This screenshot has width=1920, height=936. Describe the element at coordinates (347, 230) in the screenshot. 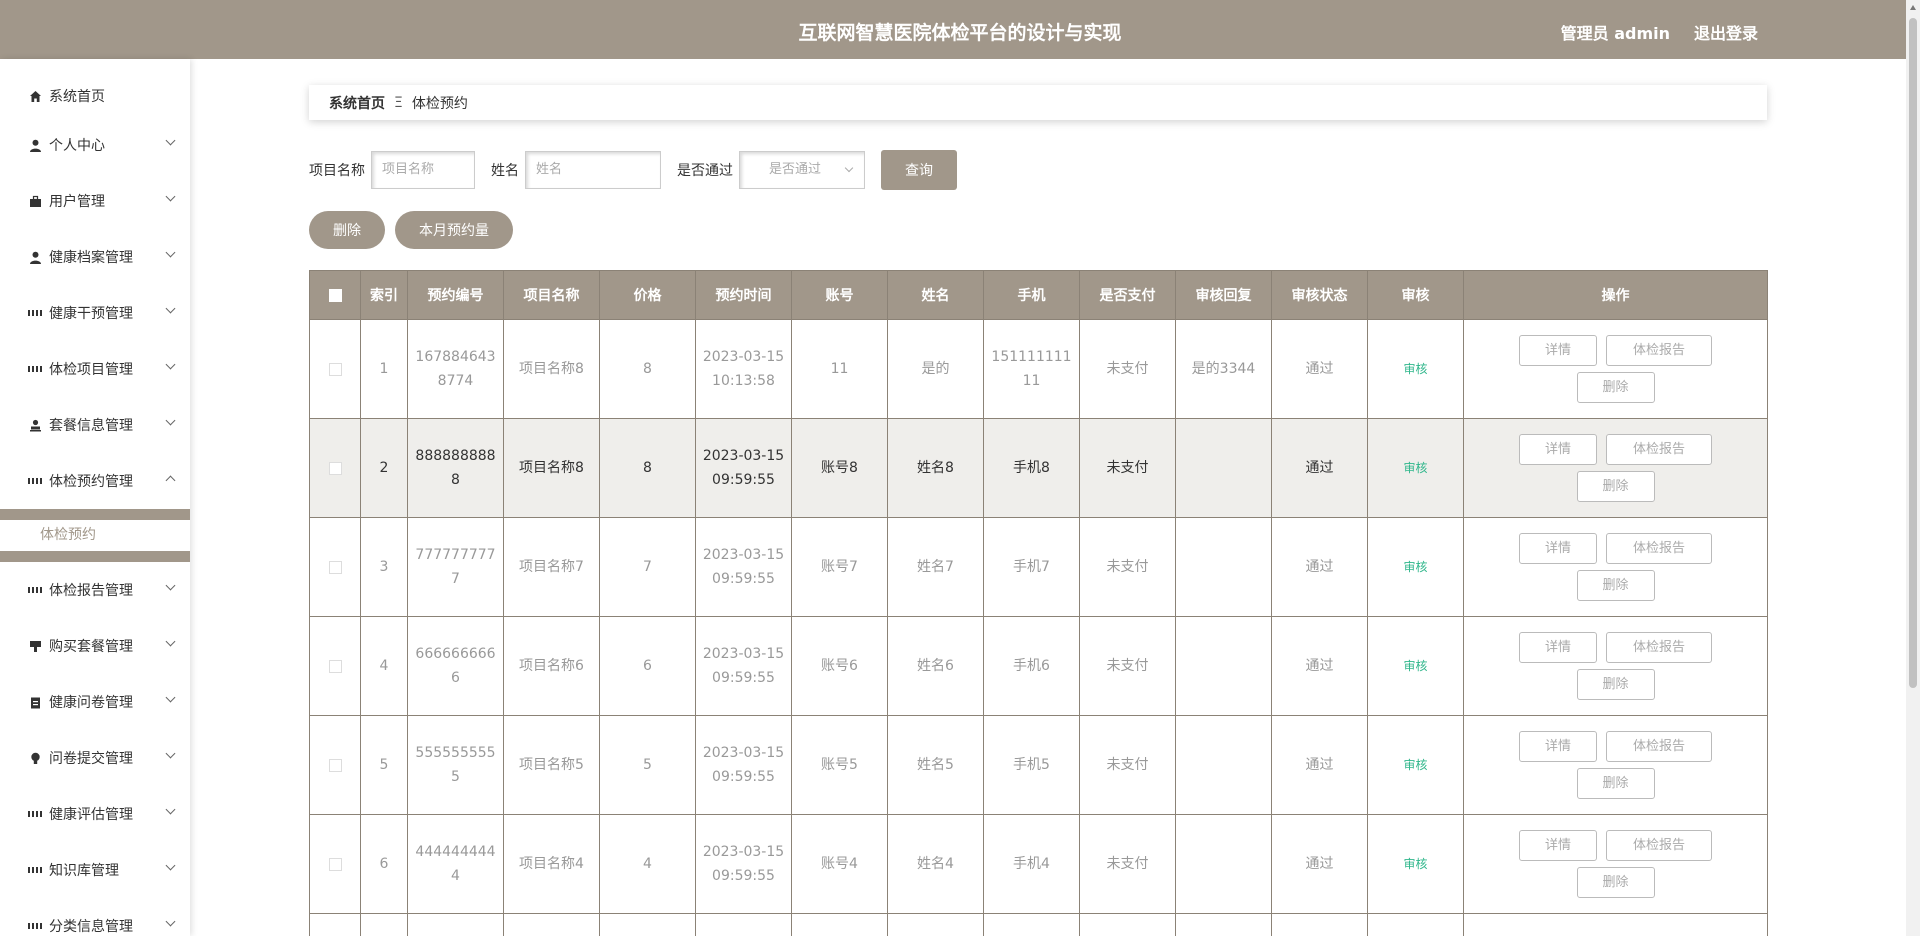

I see `delete-button: 删除` at that location.